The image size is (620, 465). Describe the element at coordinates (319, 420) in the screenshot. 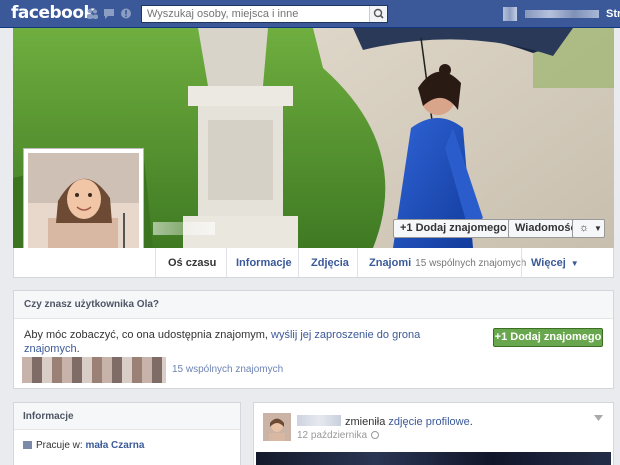

I see `post-author-name-blurred` at that location.